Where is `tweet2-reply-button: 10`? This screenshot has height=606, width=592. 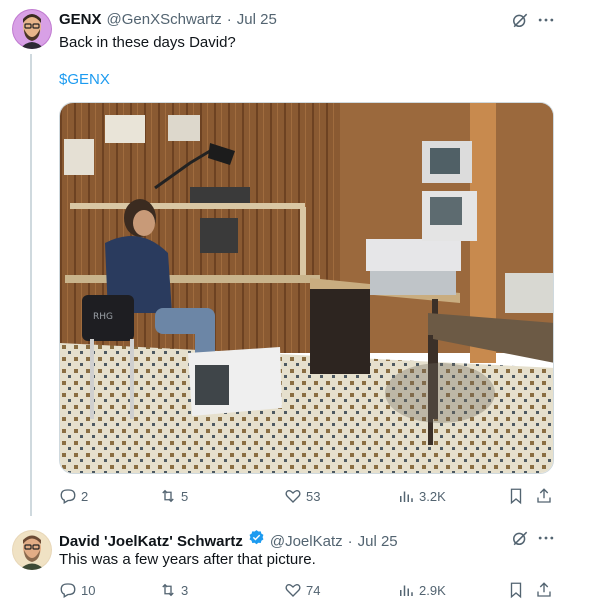
tweet2-reply-button: 10 is located at coordinates (77, 590).